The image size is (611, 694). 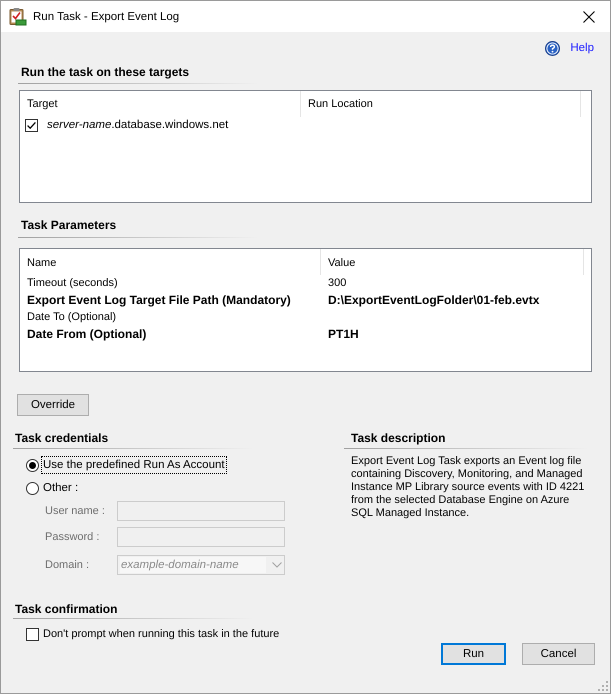 I want to click on close-icon, so click(x=589, y=16).